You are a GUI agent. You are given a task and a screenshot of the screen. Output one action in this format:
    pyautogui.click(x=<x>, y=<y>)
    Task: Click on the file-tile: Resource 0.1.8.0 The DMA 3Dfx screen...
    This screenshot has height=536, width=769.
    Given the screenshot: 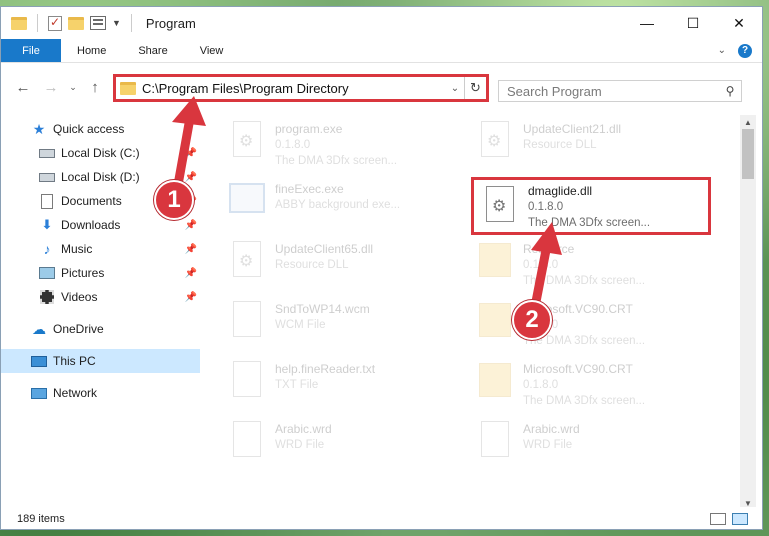 What is the action you would take?
    pyautogui.click(x=578, y=263)
    